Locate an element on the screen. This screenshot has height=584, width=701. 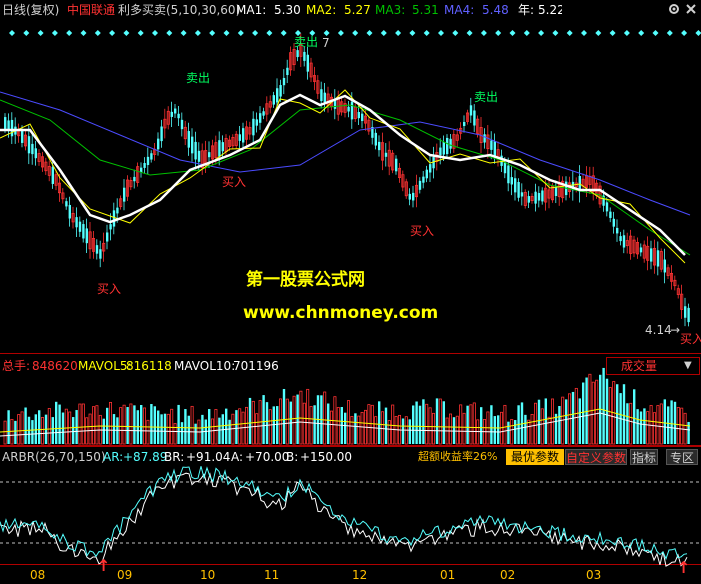
tab-custom-params: 自定义参数 is located at coordinates (596, 457).